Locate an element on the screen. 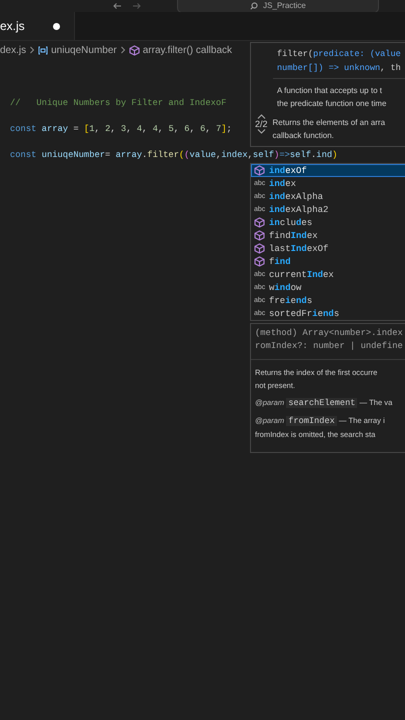 The width and height of the screenshot is (405, 720). suggestion-item: indexOf is located at coordinates (328, 170).